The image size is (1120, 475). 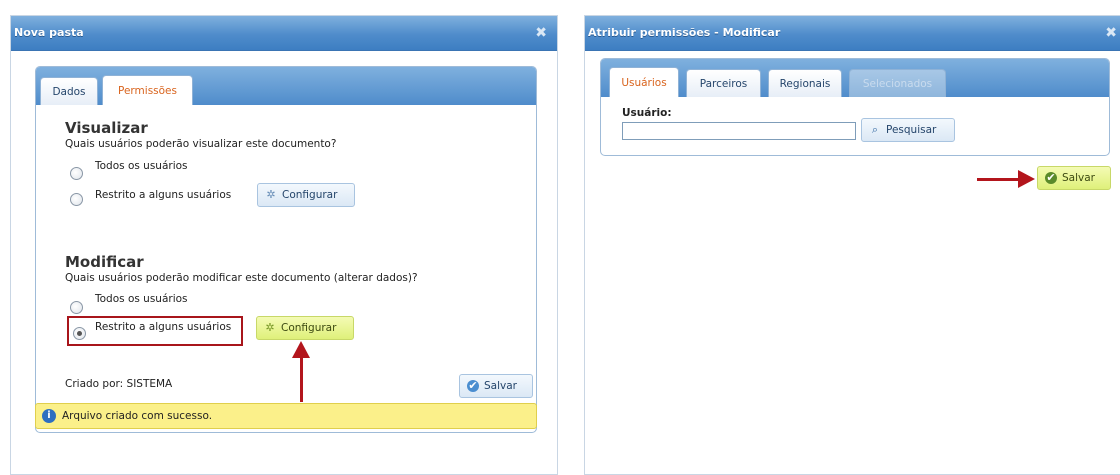 I want to click on success-message: i Arquivo criado com sucesso., so click(x=286, y=416).